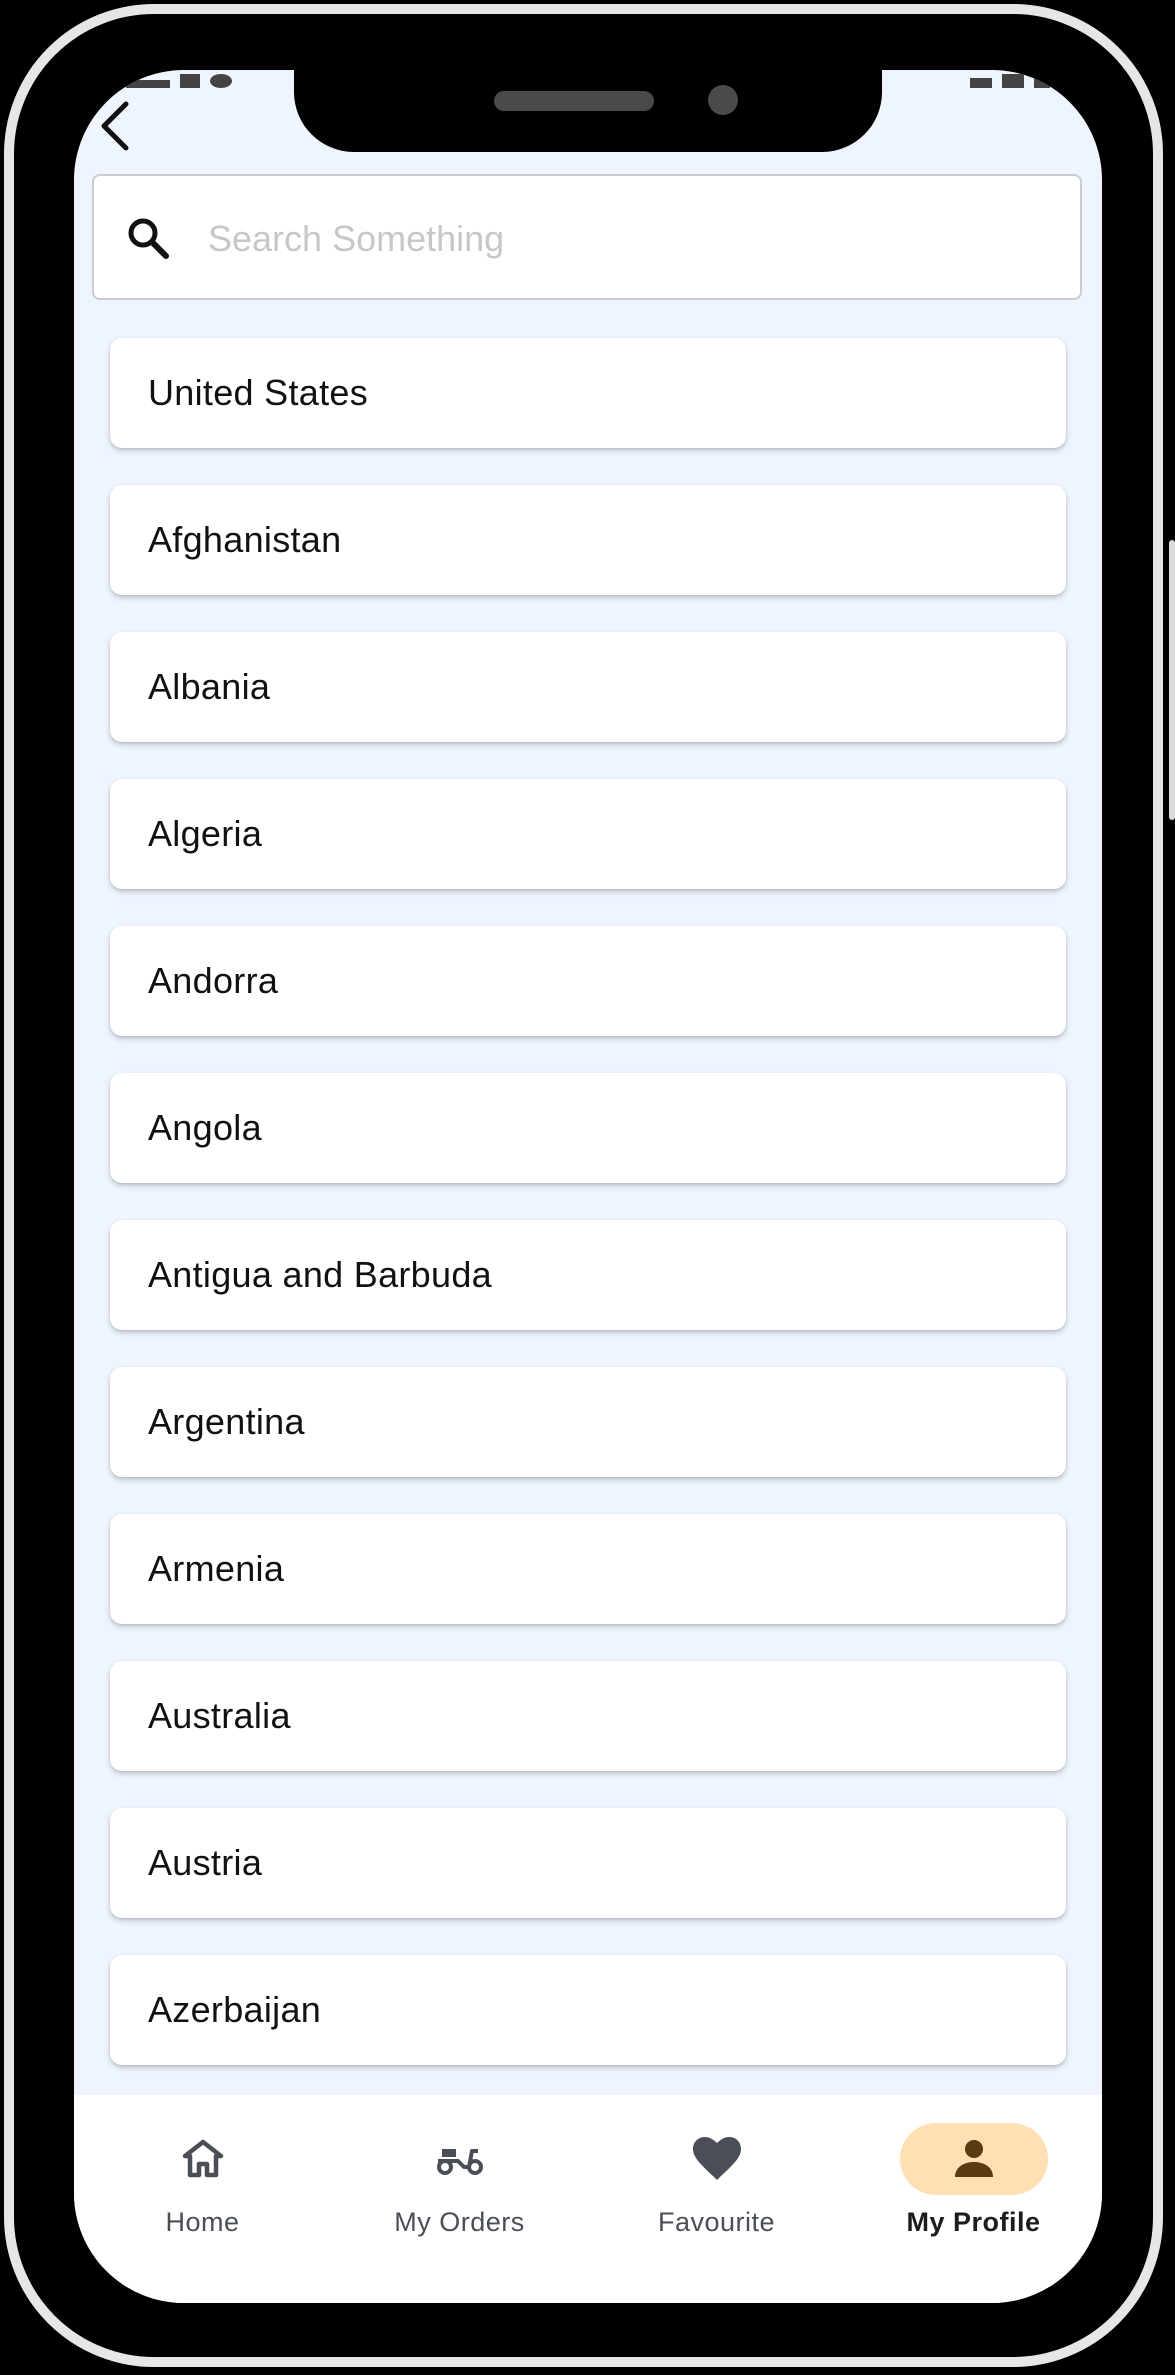 Image resolution: width=1175 pixels, height=2375 pixels. I want to click on nav-item-home: Home, so click(202, 2199).